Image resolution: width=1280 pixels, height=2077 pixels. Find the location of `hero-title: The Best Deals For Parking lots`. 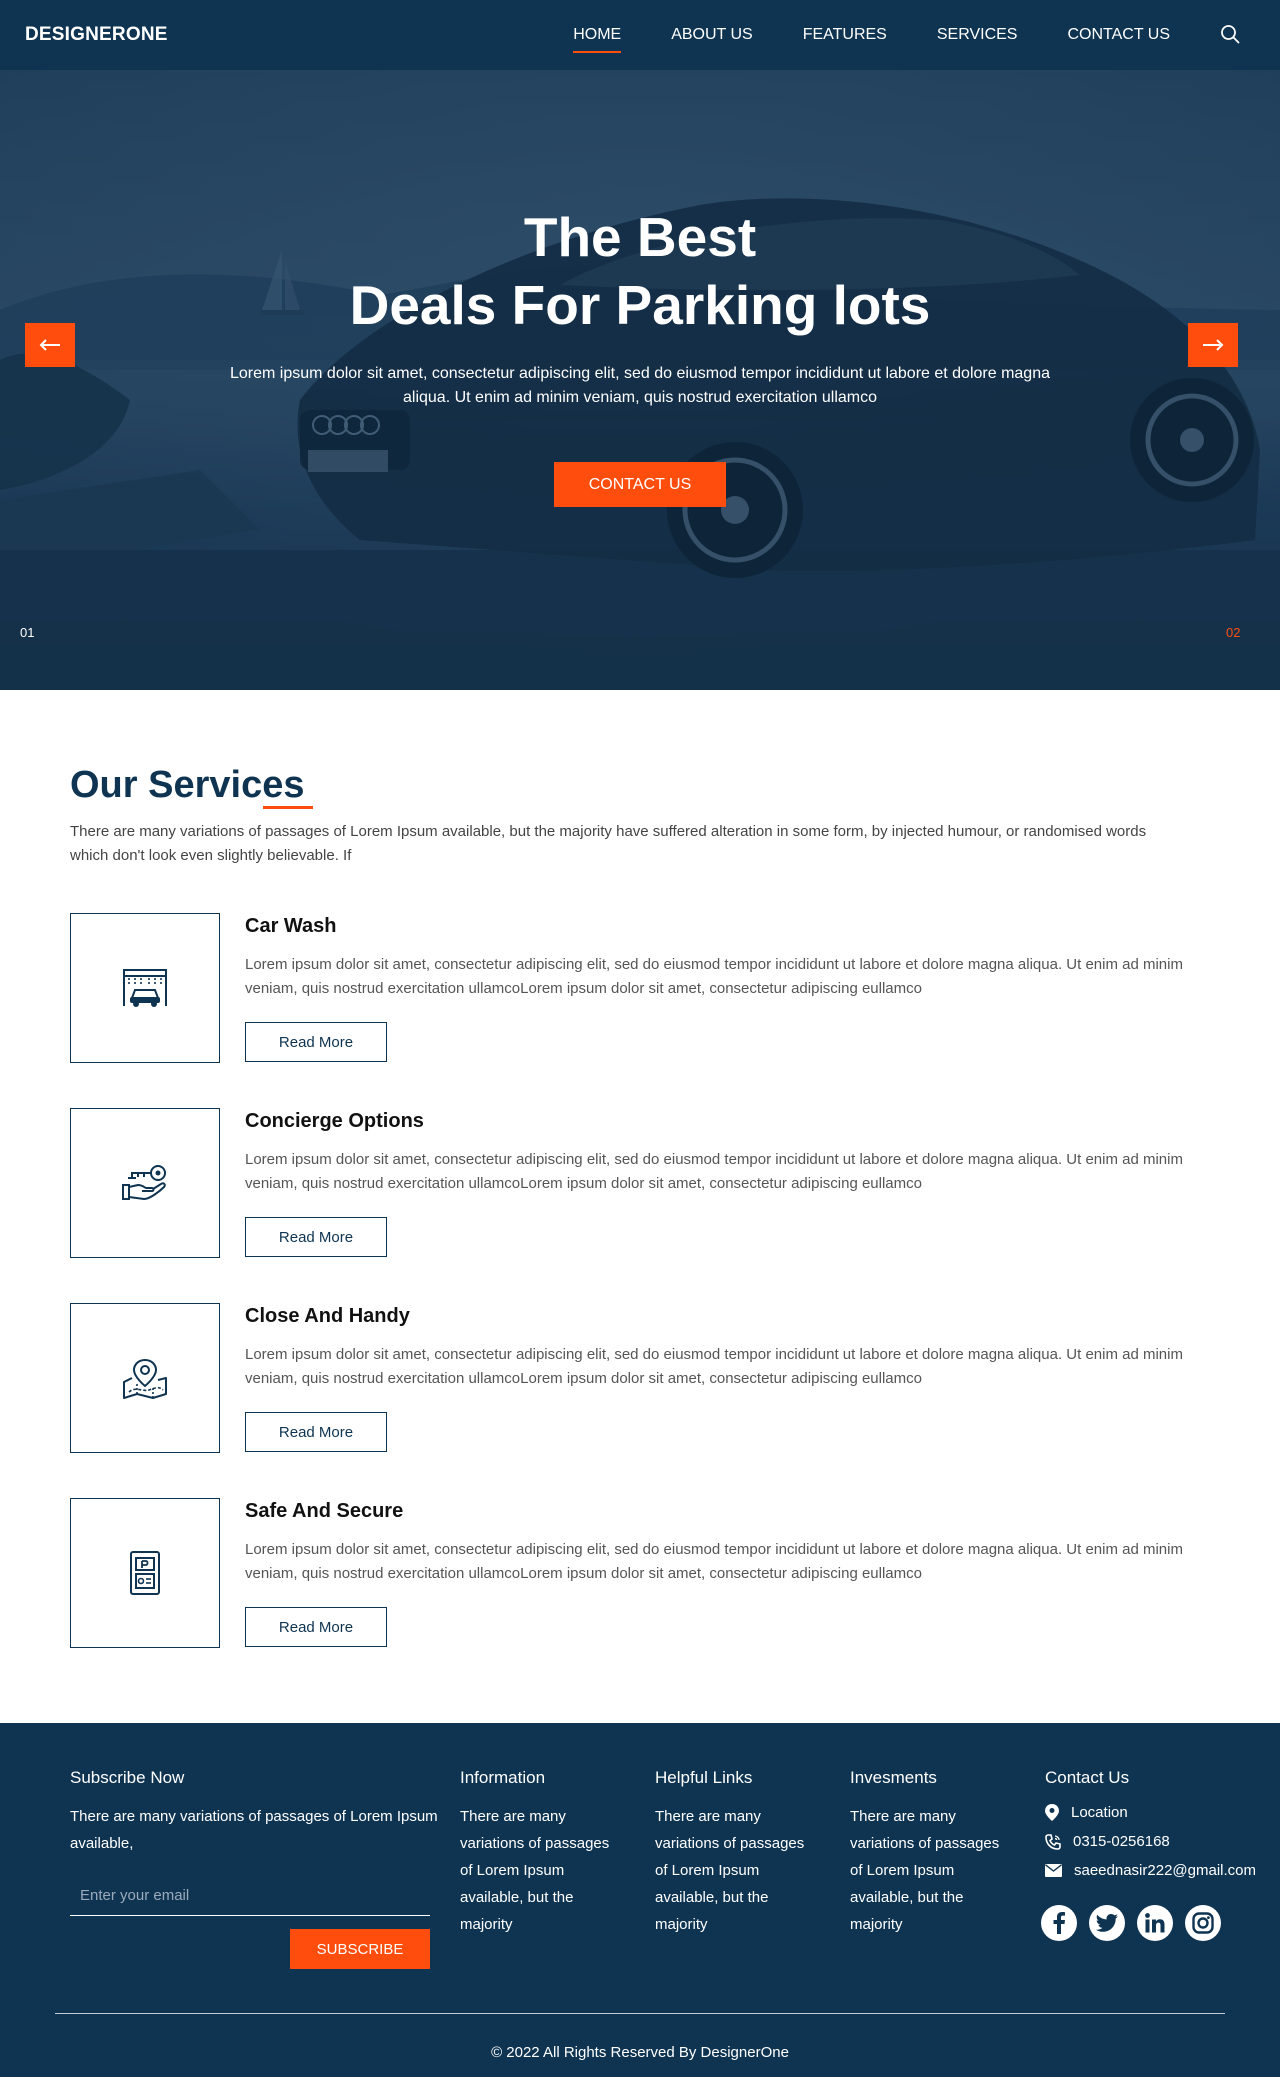

hero-title: The Best Deals For Parking lots is located at coordinates (640, 271).